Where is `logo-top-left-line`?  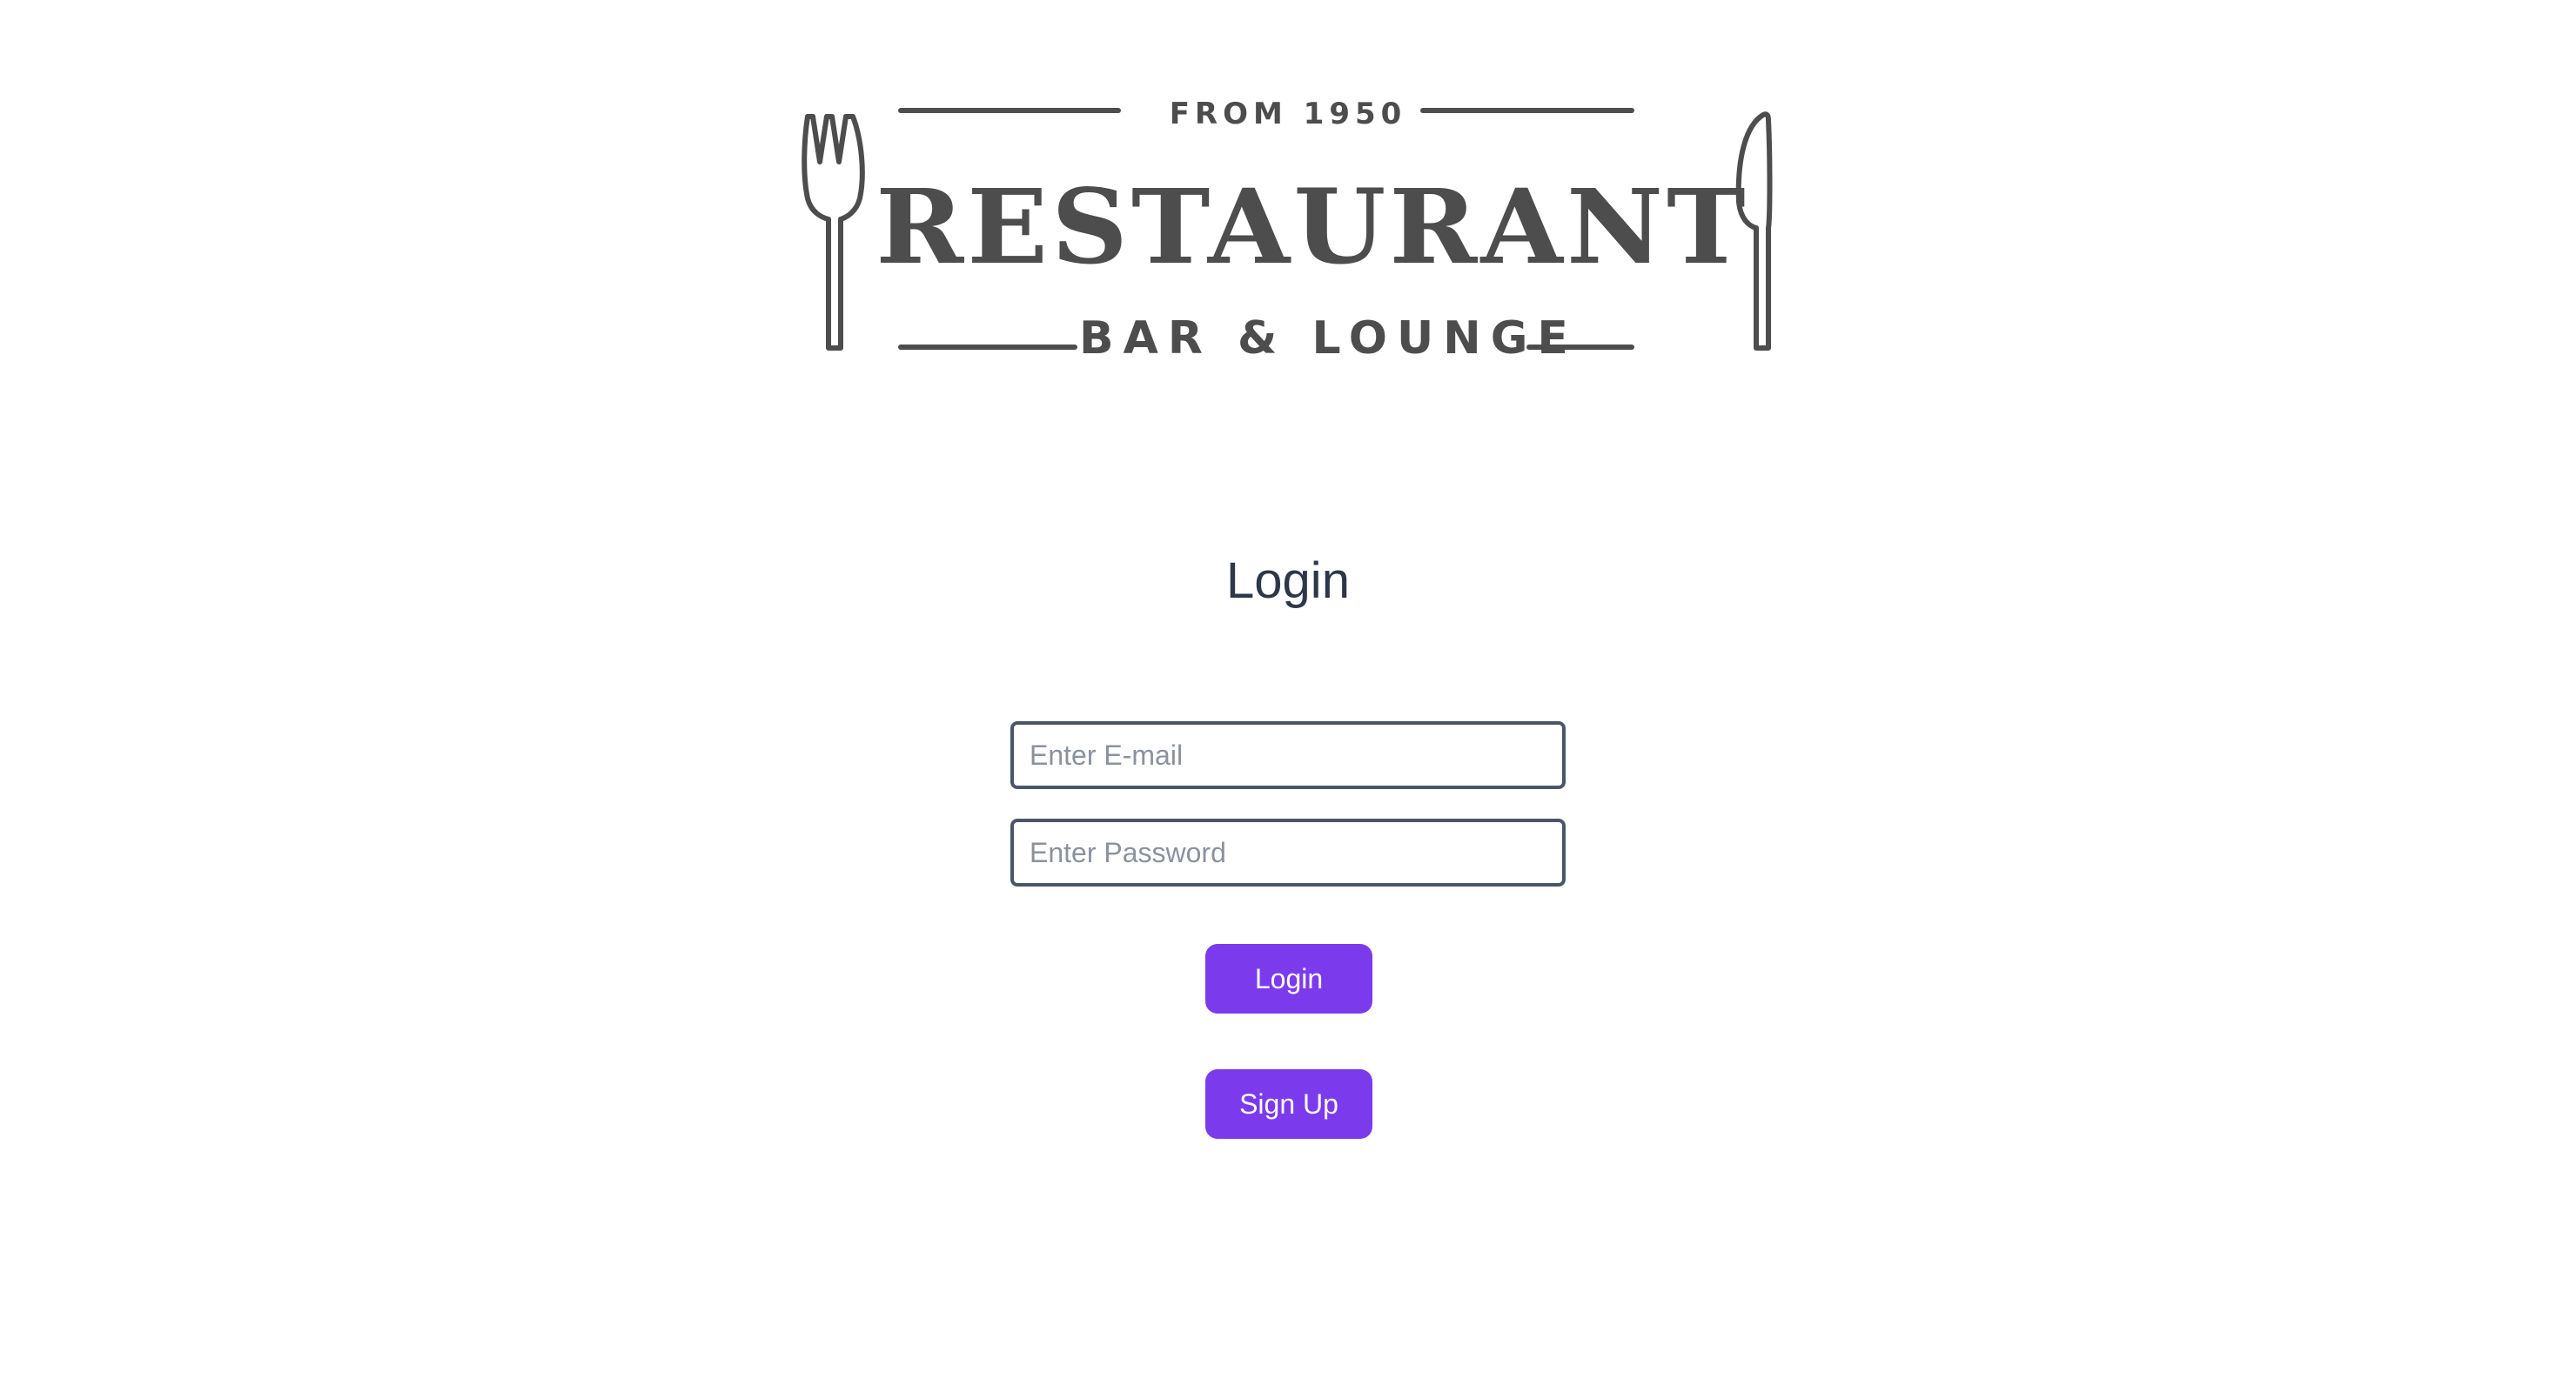 logo-top-left-line is located at coordinates (1009, 110).